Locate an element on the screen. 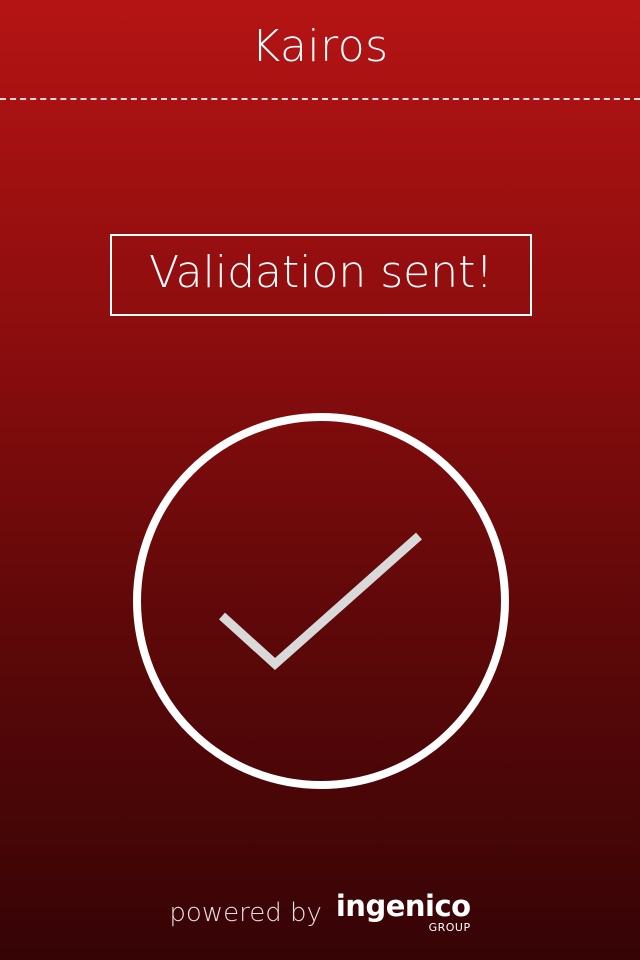 This screenshot has height=960, width=640. checkmark-icon is located at coordinates (320, 601).